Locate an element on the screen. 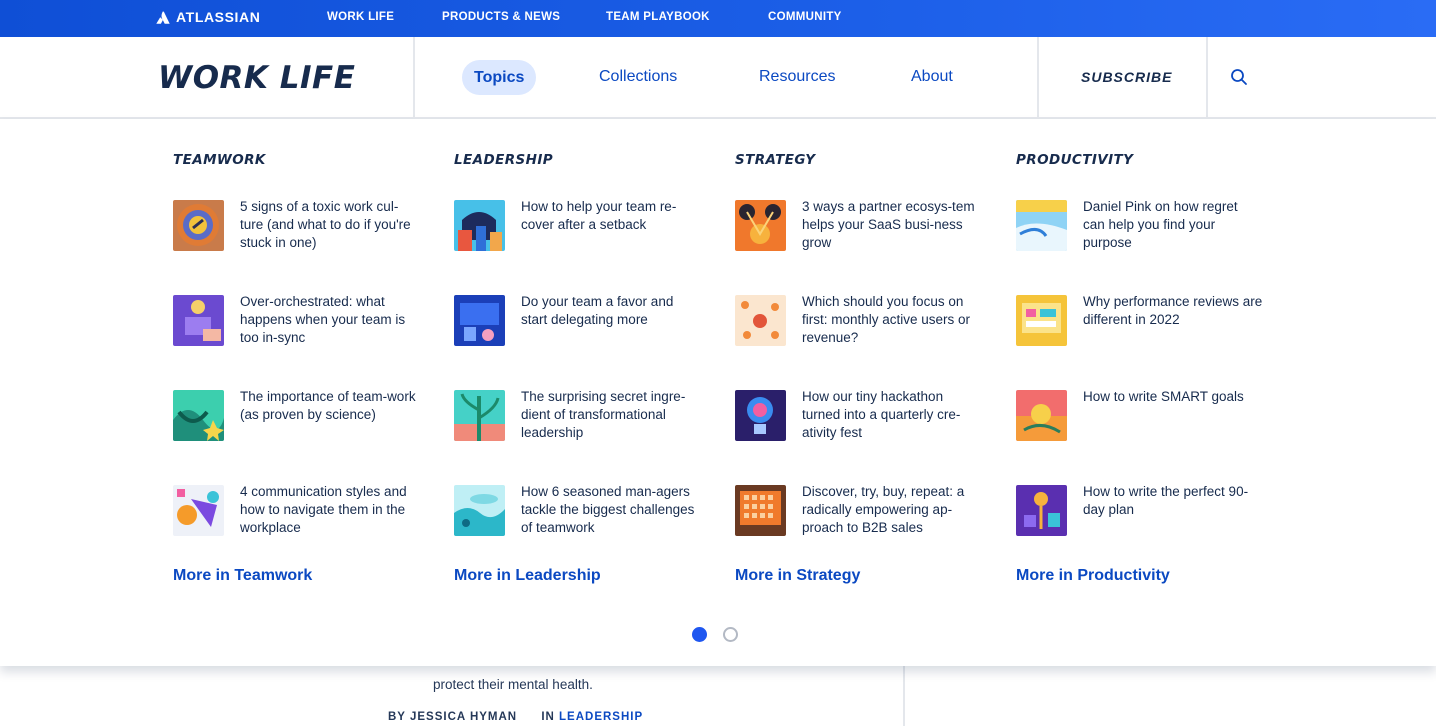  global-nav-team-playbook: TEAM PLAYBOOK is located at coordinates (658, 17).